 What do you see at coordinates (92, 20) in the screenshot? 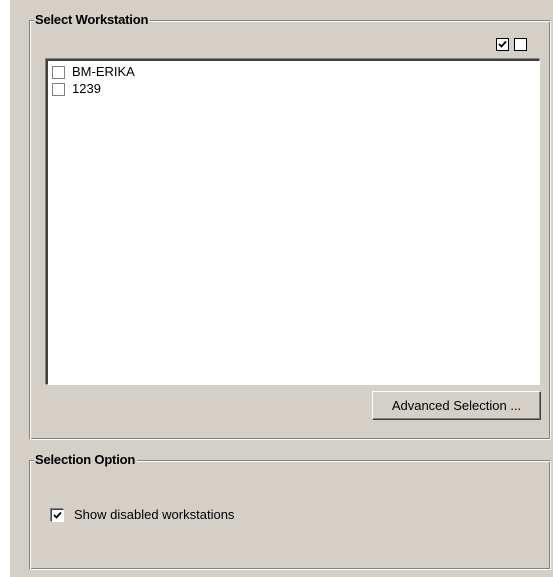
I see `select-workstation-title: Select Workstation` at bounding box center [92, 20].